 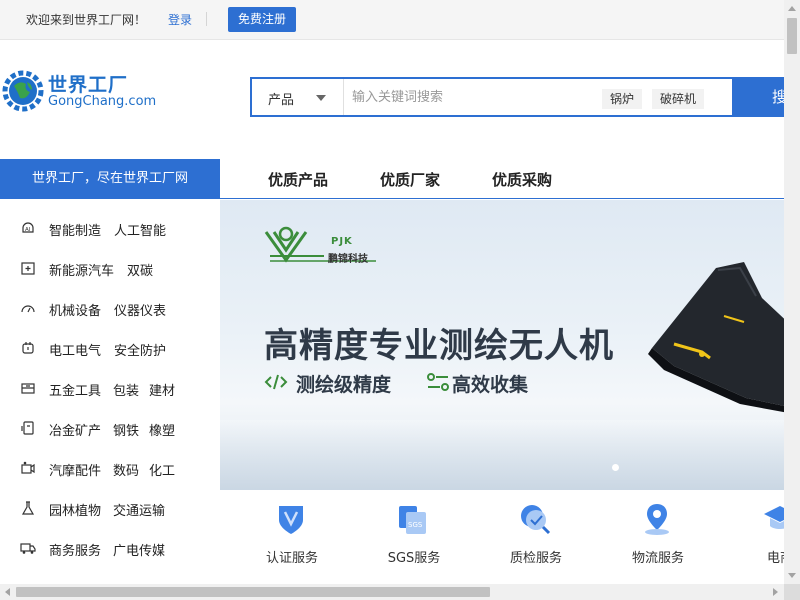 I want to click on banner-feature-2: 高效收集, so click(x=490, y=385).